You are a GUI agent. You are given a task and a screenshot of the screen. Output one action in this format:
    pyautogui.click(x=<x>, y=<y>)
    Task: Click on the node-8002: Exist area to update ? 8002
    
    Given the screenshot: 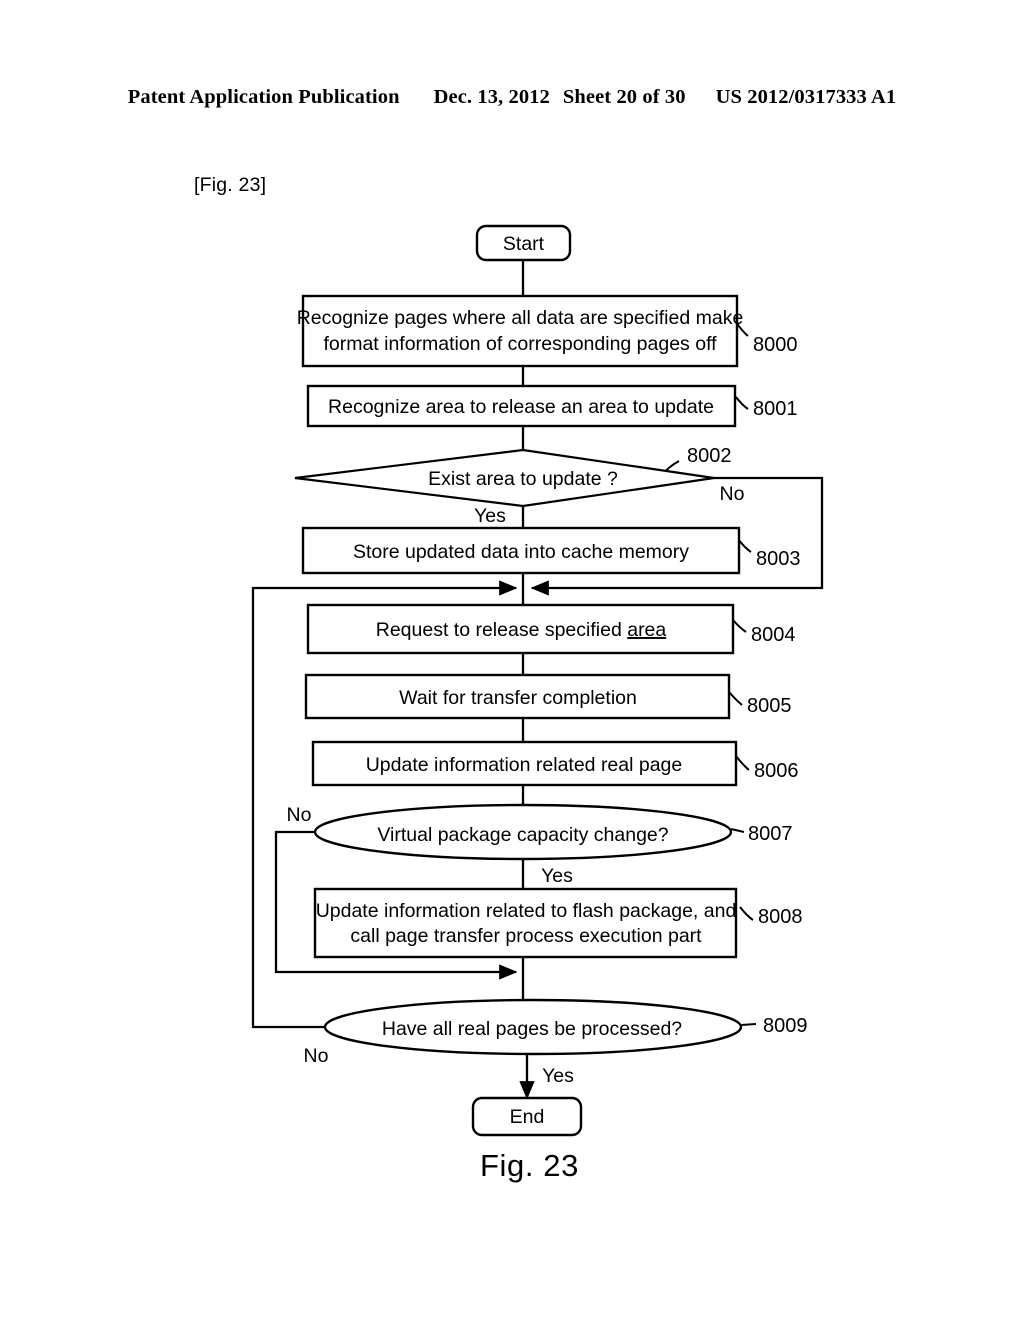 What is the action you would take?
    pyautogui.click(x=513, y=476)
    